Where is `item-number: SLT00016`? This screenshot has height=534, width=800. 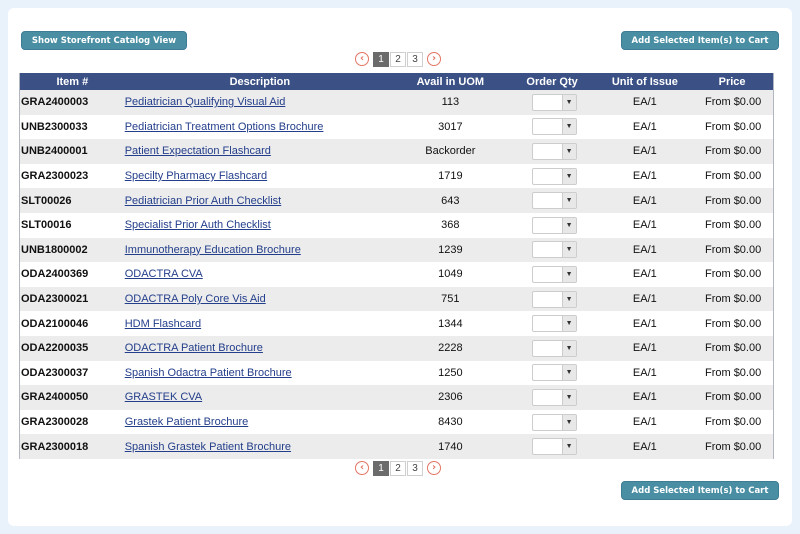
item-number: SLT00016 is located at coordinates (46, 225).